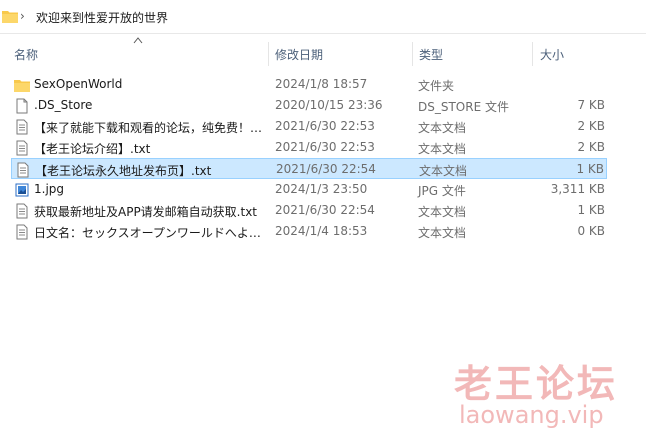 The width and height of the screenshot is (646, 443). What do you see at coordinates (92, 149) in the screenshot?
I see `file-name: 【老王论坛介绍】.txt` at bounding box center [92, 149].